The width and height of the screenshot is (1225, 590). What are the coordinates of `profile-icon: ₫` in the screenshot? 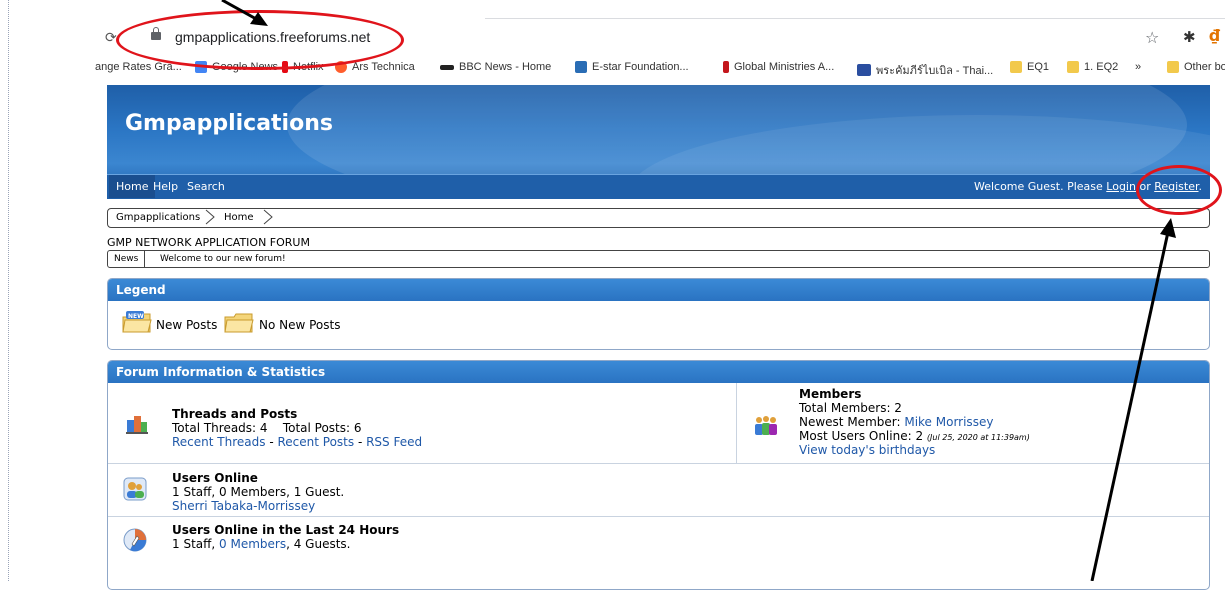 It's located at (1214, 35).